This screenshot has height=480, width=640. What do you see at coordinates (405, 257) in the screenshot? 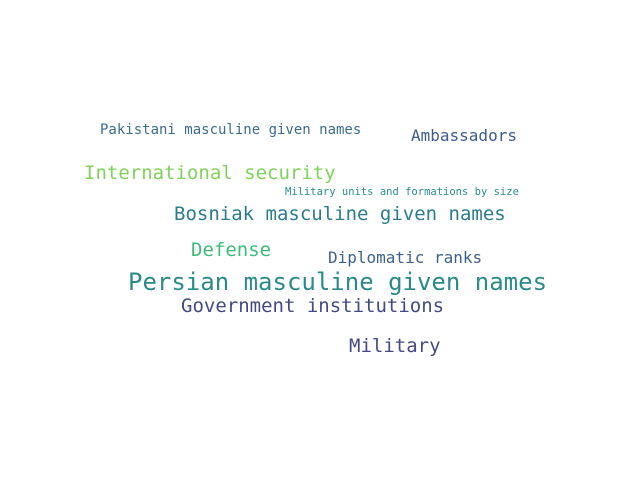
I see `word-diplomatic-ranks: Diplomatic ranks` at bounding box center [405, 257].